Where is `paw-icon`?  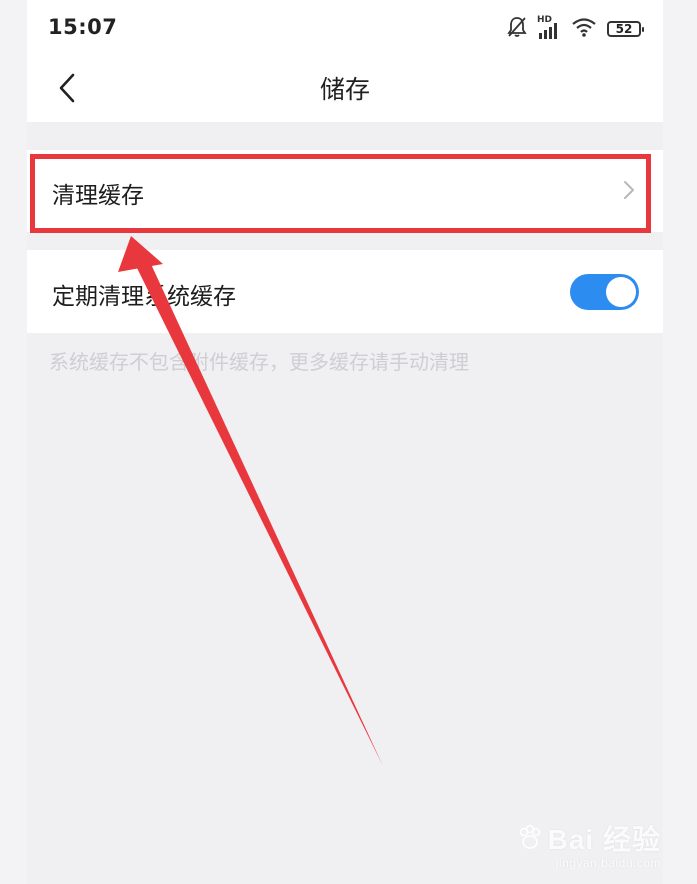 paw-icon is located at coordinates (529, 836).